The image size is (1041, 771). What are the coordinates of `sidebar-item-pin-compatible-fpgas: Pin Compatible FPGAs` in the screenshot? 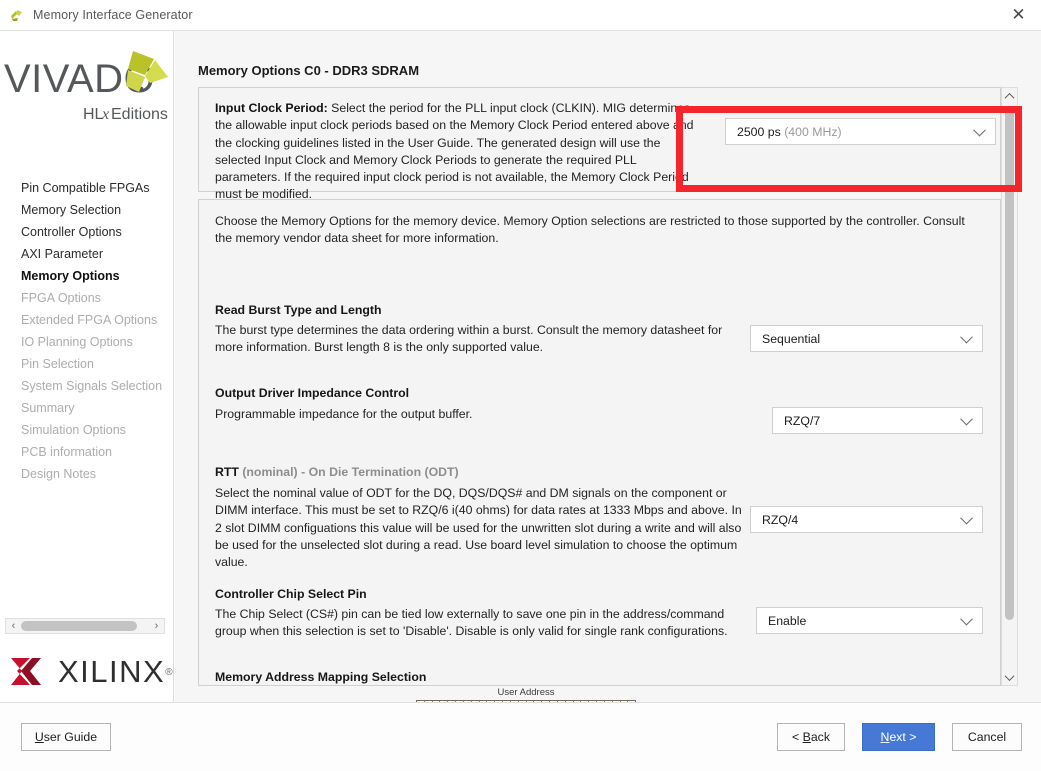 It's located at (87, 188).